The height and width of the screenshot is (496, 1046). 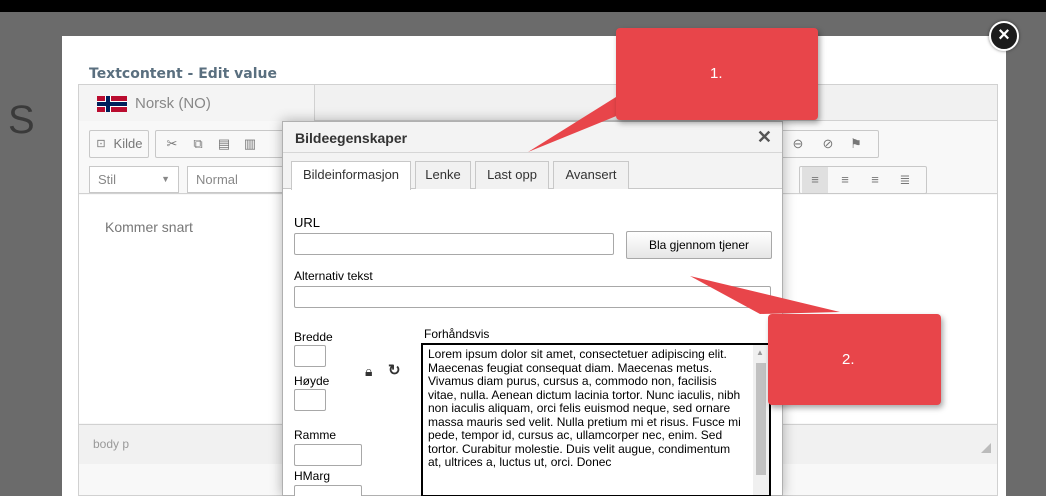 I want to click on close-icon: ×, so click(x=1004, y=36).